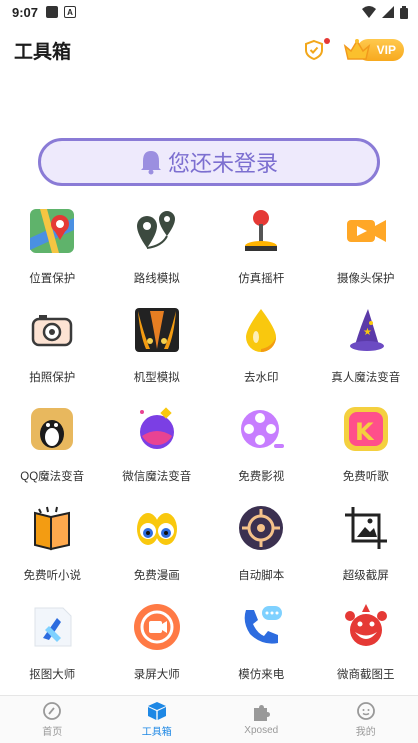  What do you see at coordinates (156, 279) in the screenshot?
I see `tool-label: 路线模拟` at bounding box center [156, 279].